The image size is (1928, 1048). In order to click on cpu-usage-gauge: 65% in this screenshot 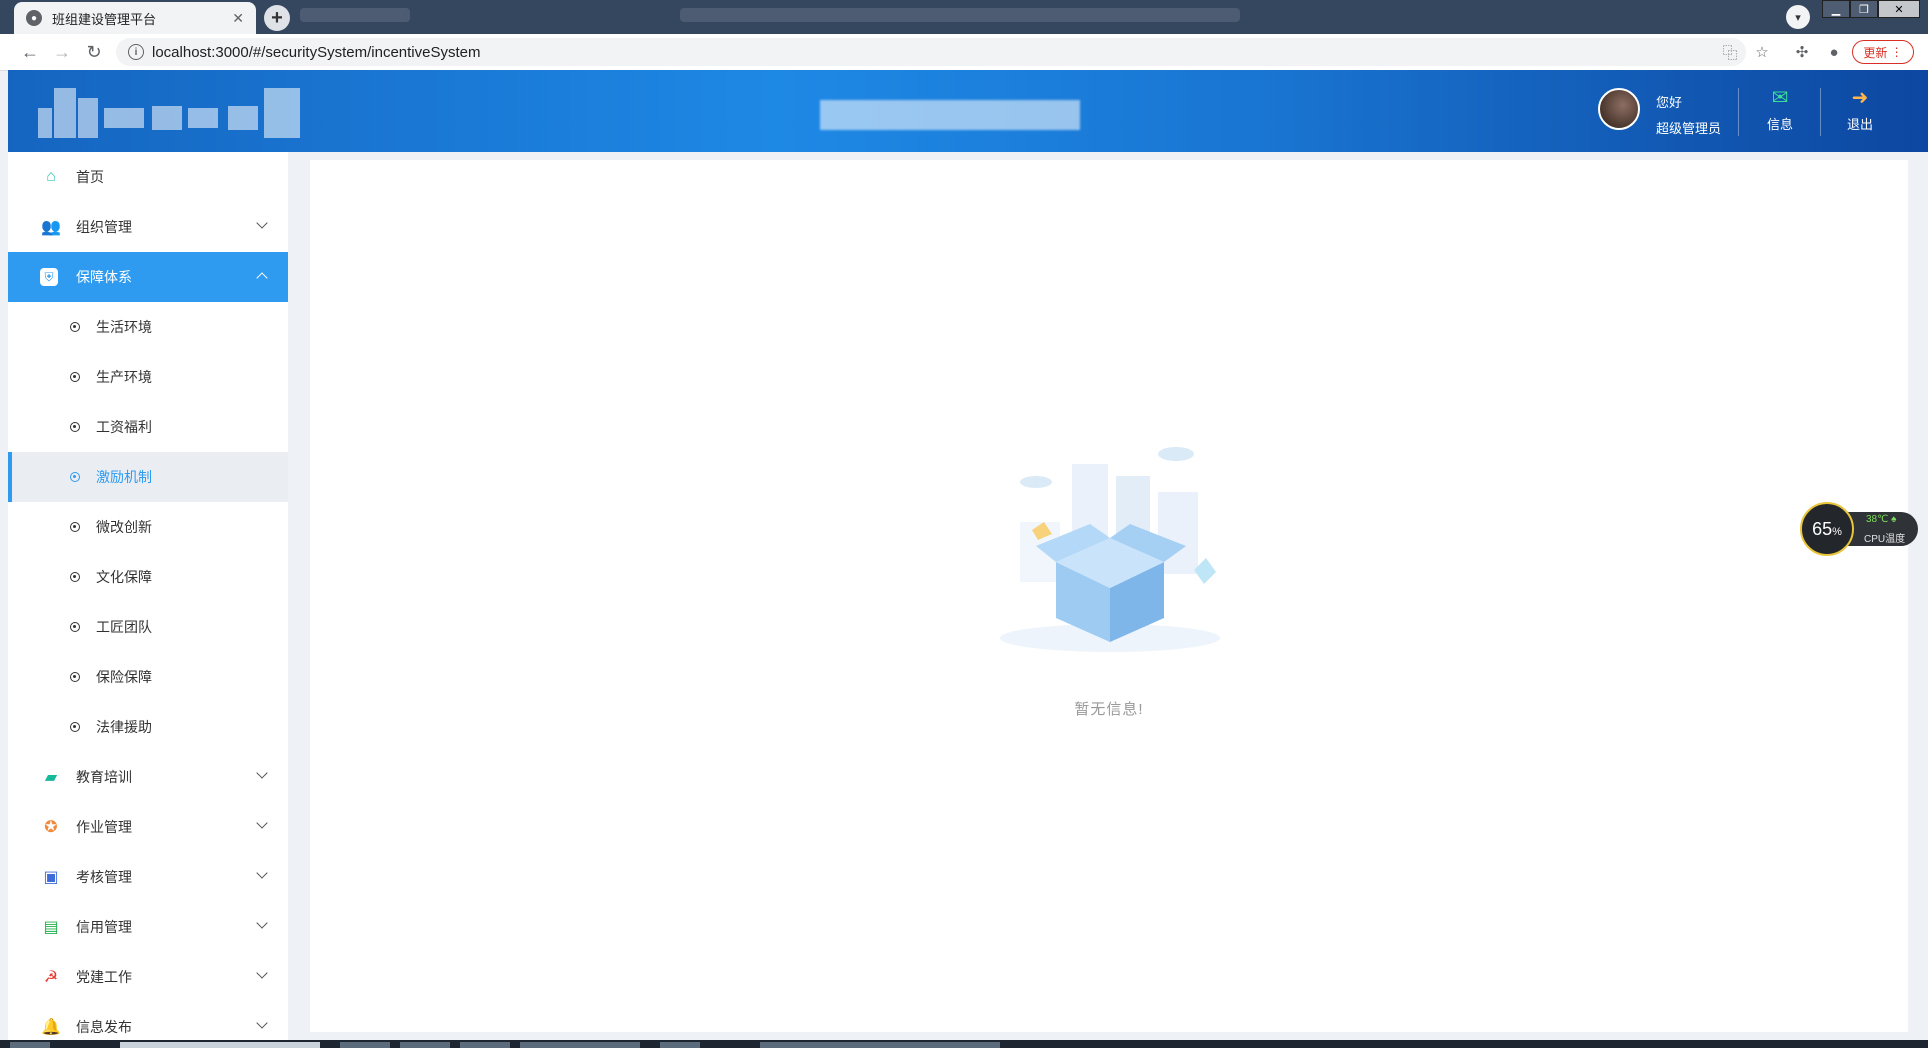, I will do `click(1827, 529)`.